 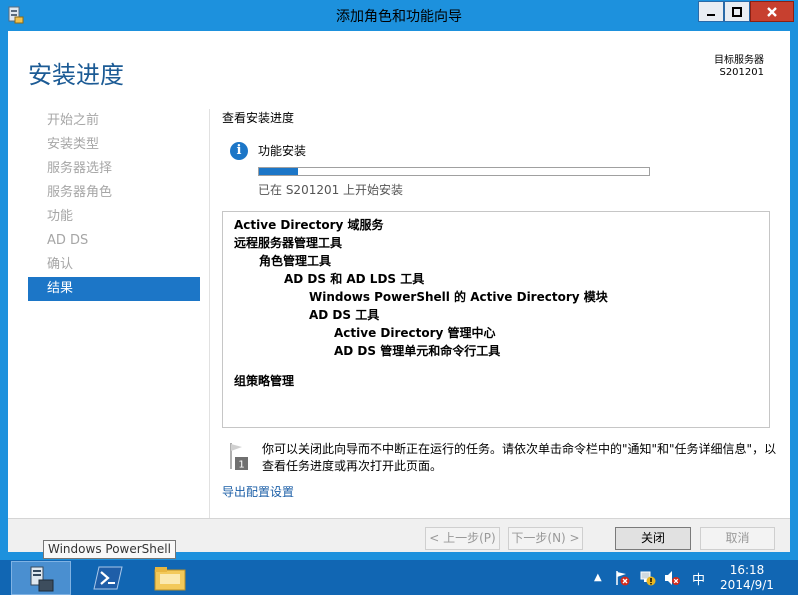 I want to click on network-icon, so click(x=648, y=578).